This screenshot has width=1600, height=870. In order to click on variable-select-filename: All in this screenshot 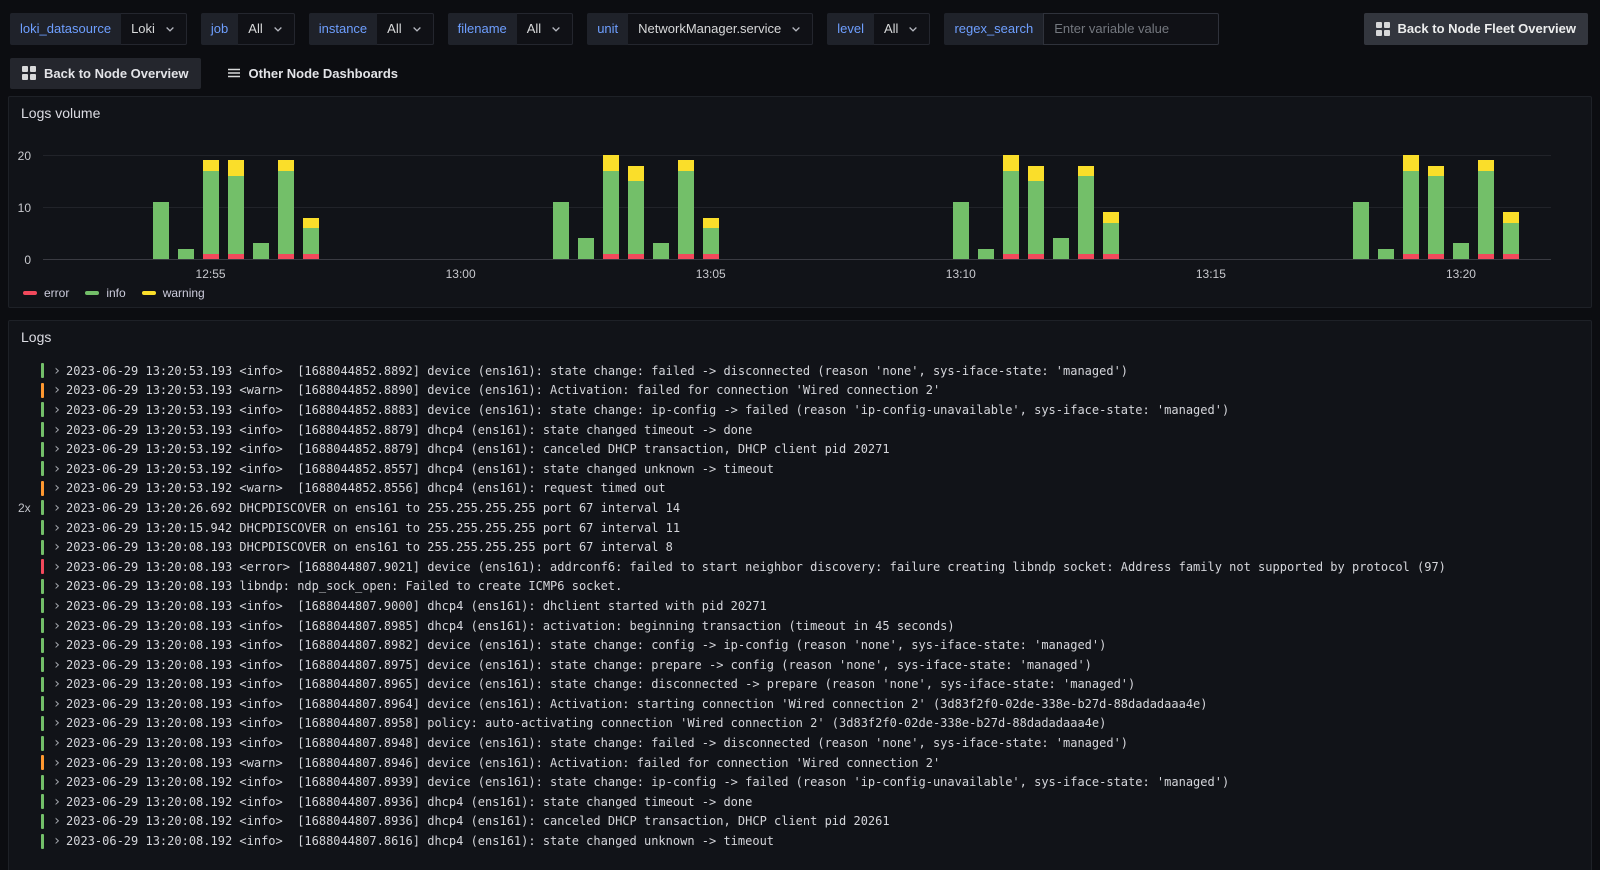, I will do `click(545, 28)`.